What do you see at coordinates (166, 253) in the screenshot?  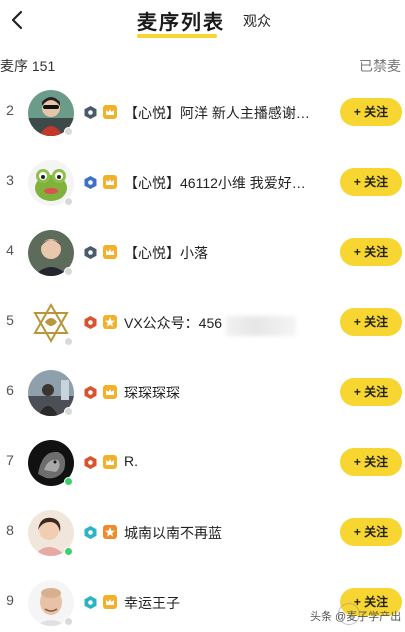 I see `user-name: 【心悦】小落` at bounding box center [166, 253].